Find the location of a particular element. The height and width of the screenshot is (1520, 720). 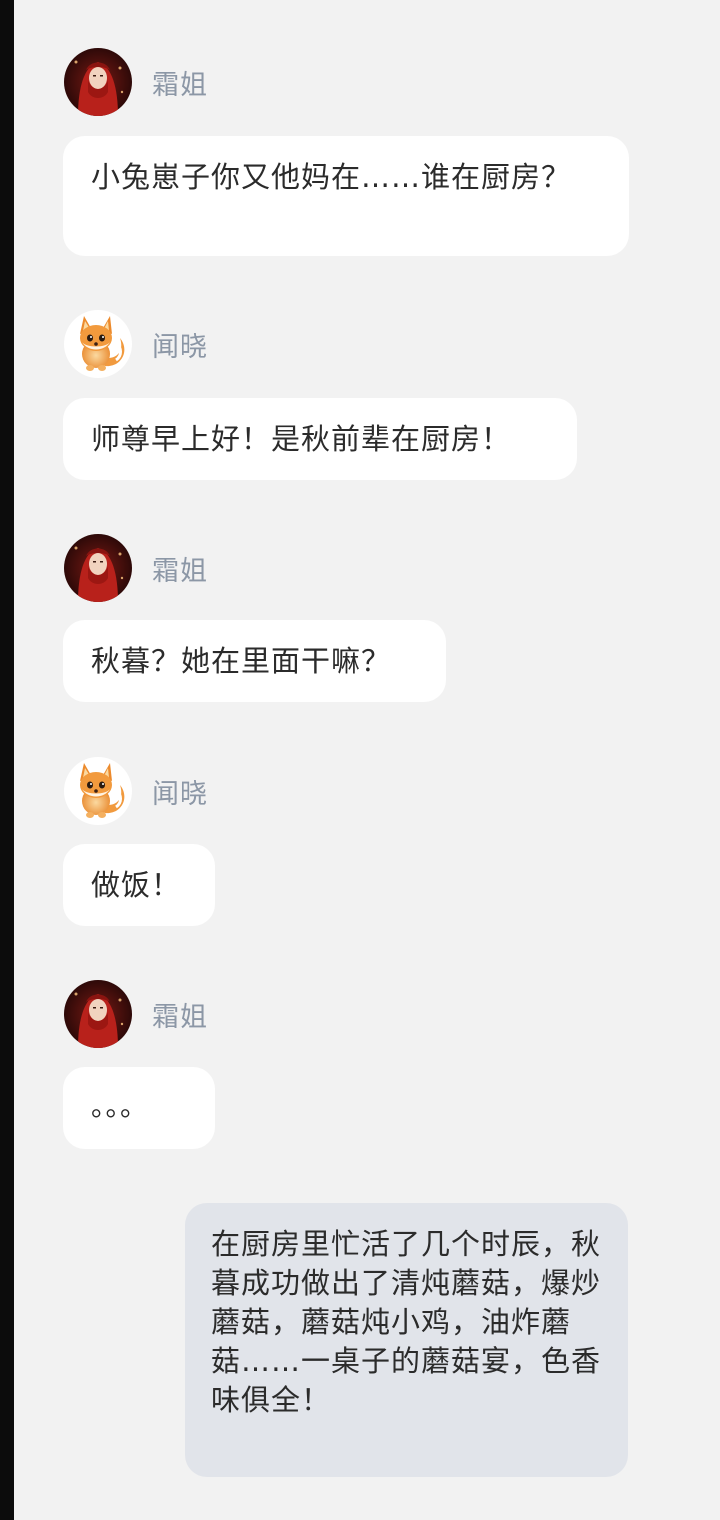

message-text: 做饭！ is located at coordinates (136, 885).